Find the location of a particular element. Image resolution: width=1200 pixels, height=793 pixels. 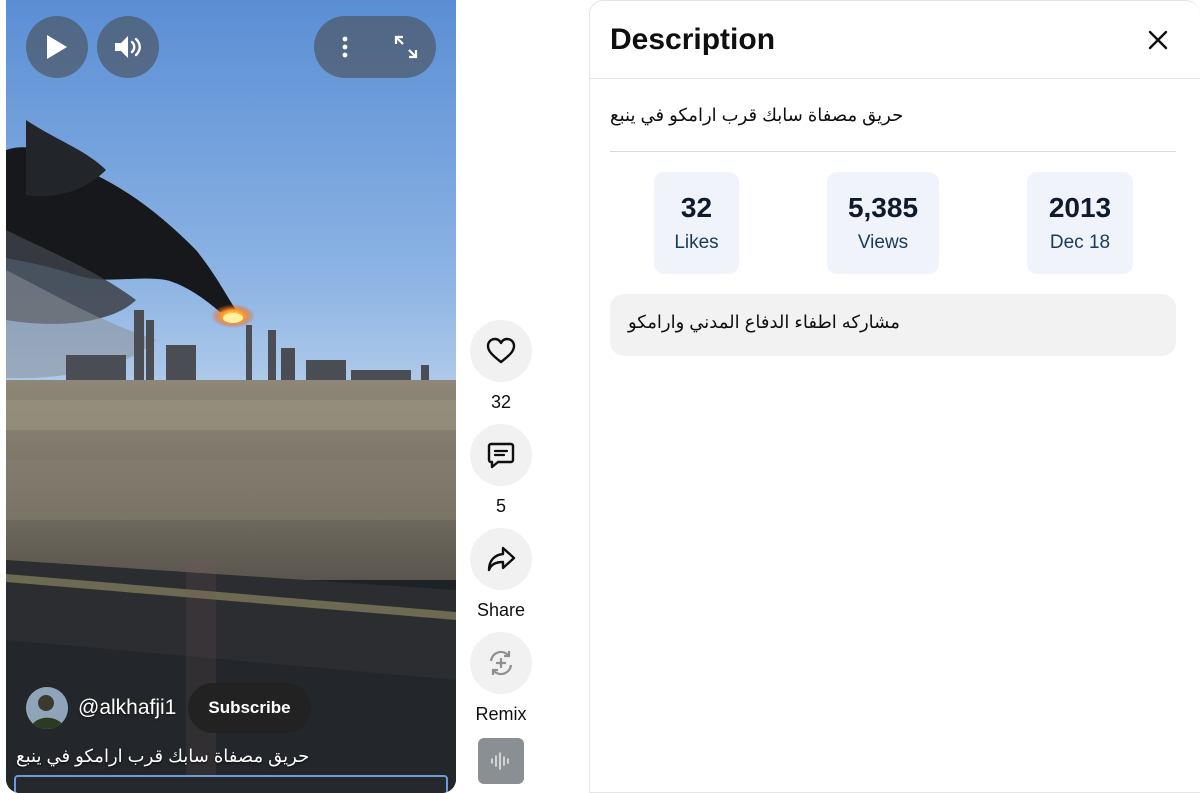

stat-value: 5,385 is located at coordinates (883, 207).